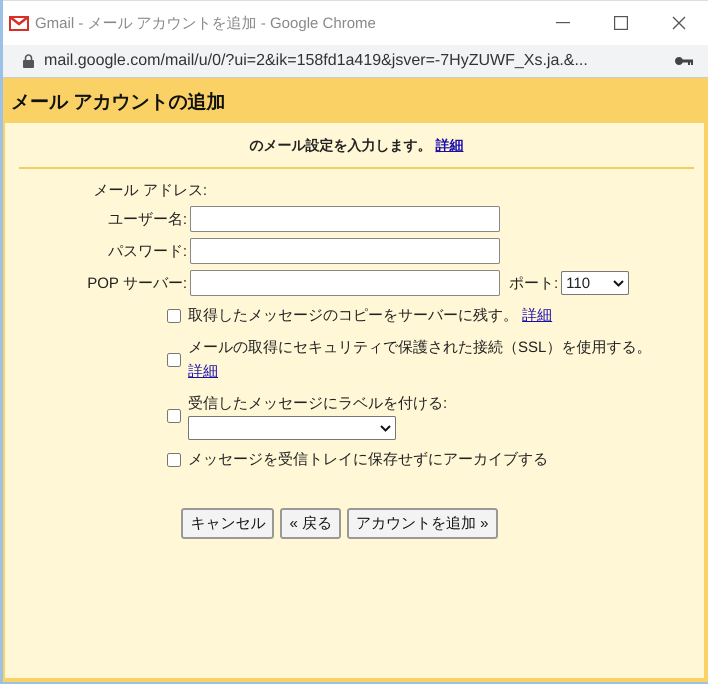 This screenshot has height=687, width=708. Describe the element at coordinates (684, 61) in the screenshot. I see `key-icon` at that location.